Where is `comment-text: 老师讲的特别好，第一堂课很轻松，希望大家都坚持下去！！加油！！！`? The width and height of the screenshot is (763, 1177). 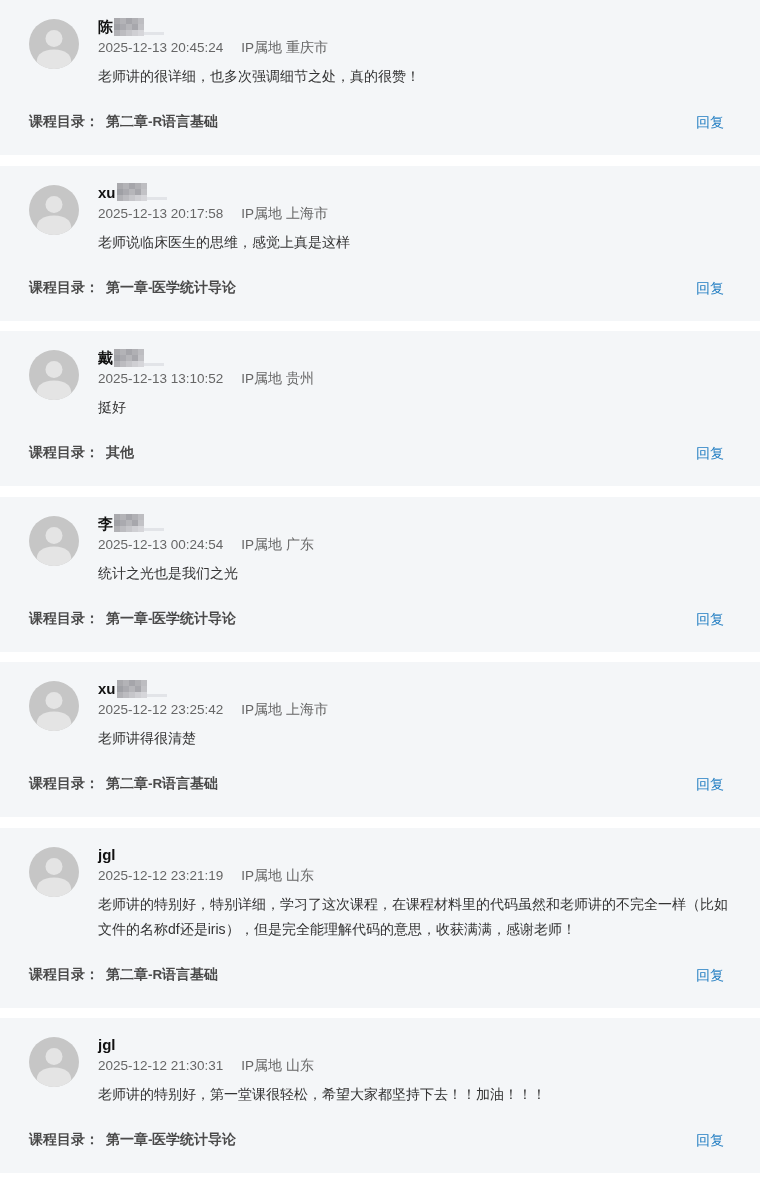
comment-text: 老师讲的特别好，第一堂课很轻松，希望大家都坚持下去！！加油！！！ is located at coordinates (322, 1094).